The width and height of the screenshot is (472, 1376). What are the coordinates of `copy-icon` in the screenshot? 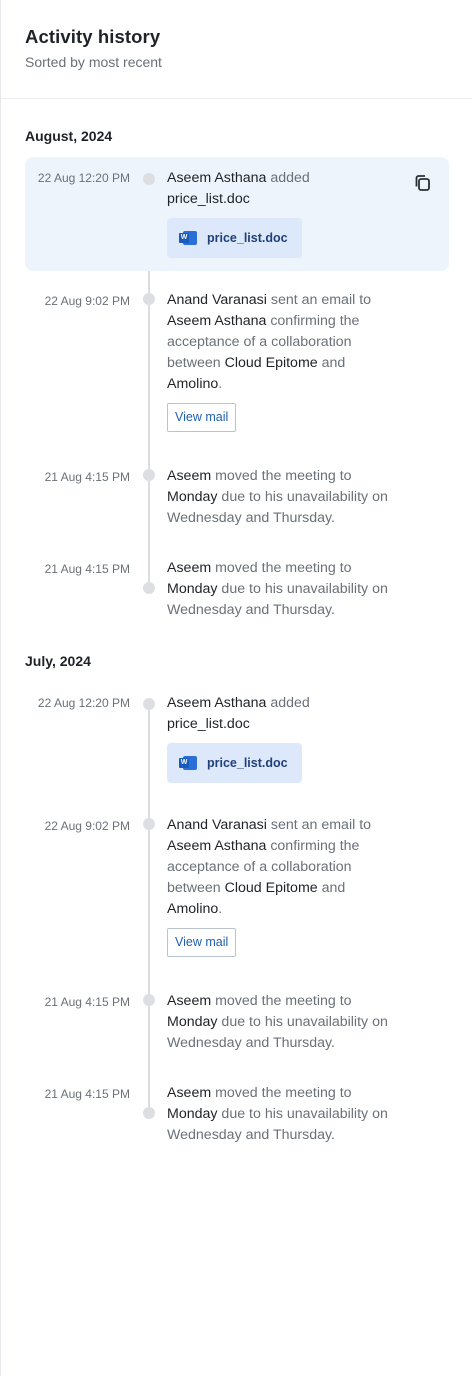 It's located at (423, 183).